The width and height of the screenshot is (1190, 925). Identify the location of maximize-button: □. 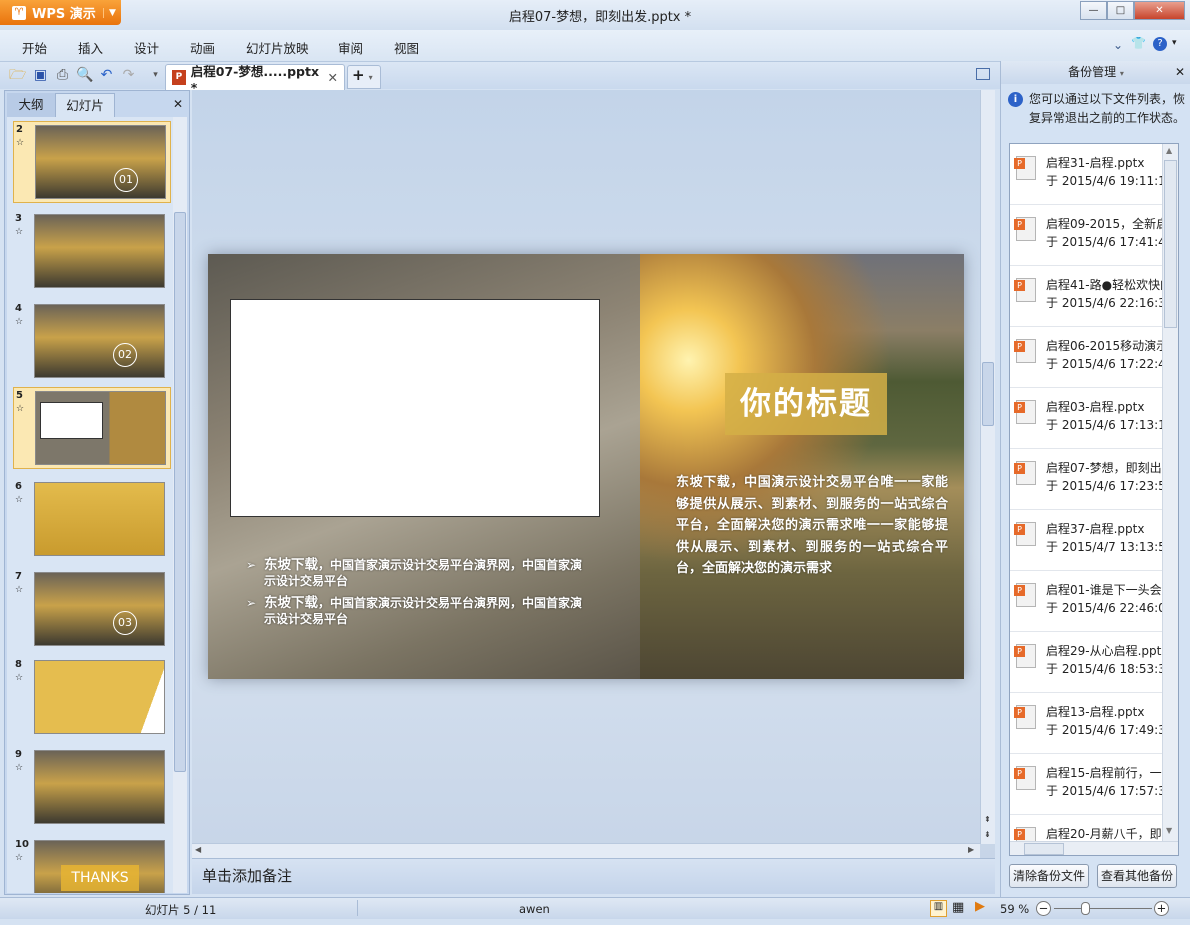
(1120, 10).